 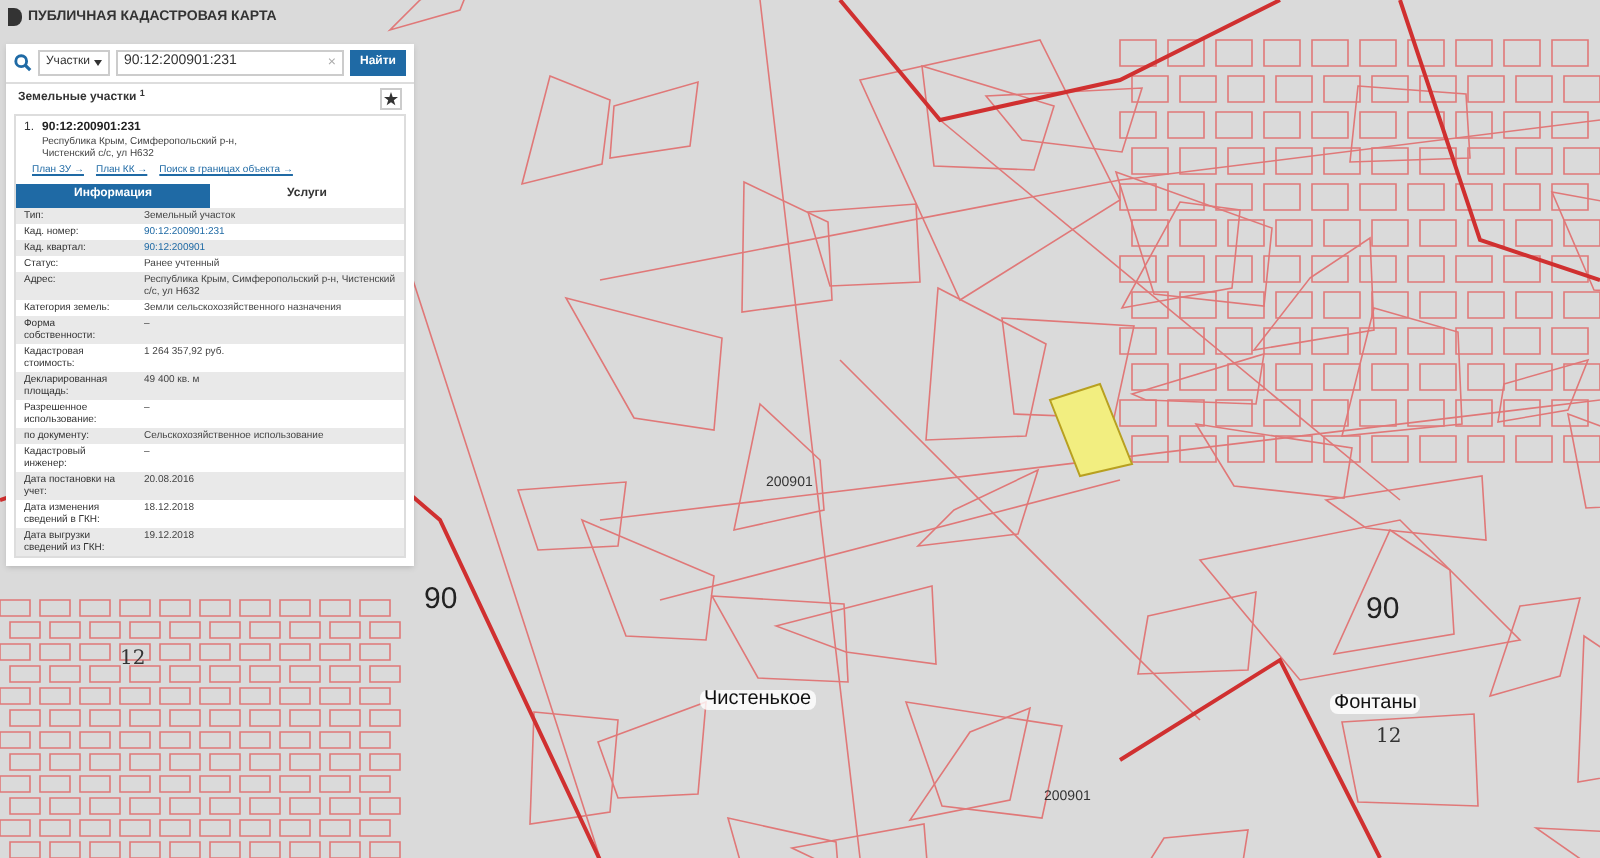 I want to click on caret-icon, so click(x=98, y=63).